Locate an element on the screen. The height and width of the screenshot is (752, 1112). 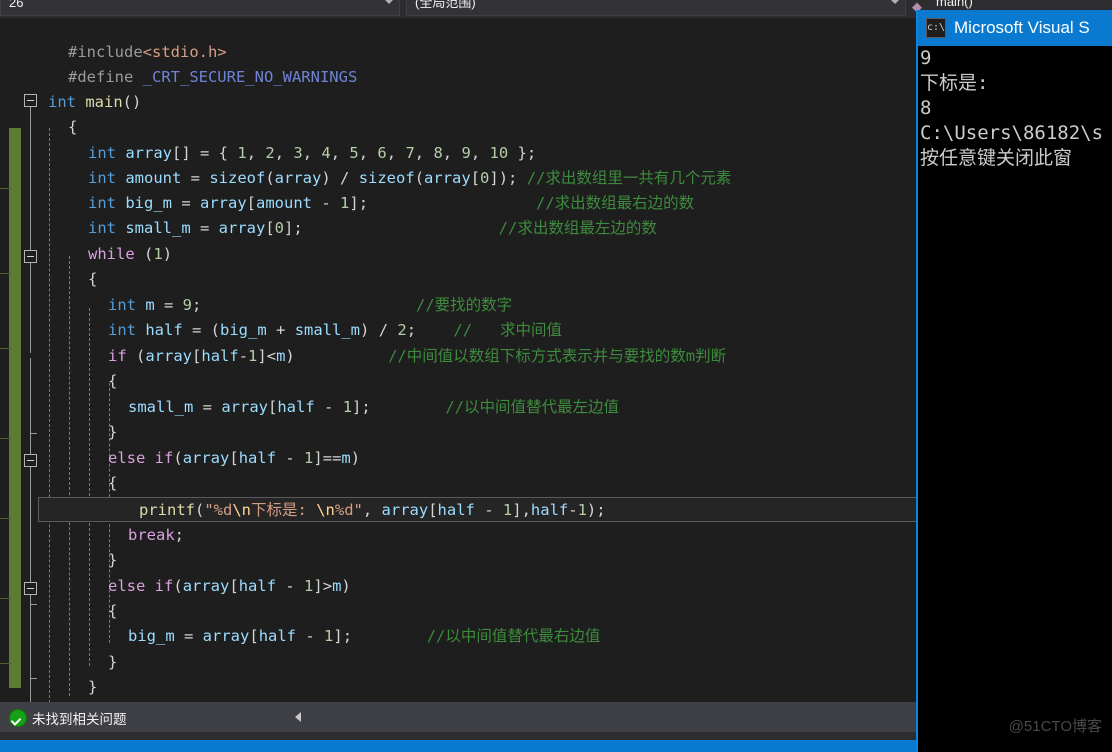
code-token: sizeof is located at coordinates (237, 178).